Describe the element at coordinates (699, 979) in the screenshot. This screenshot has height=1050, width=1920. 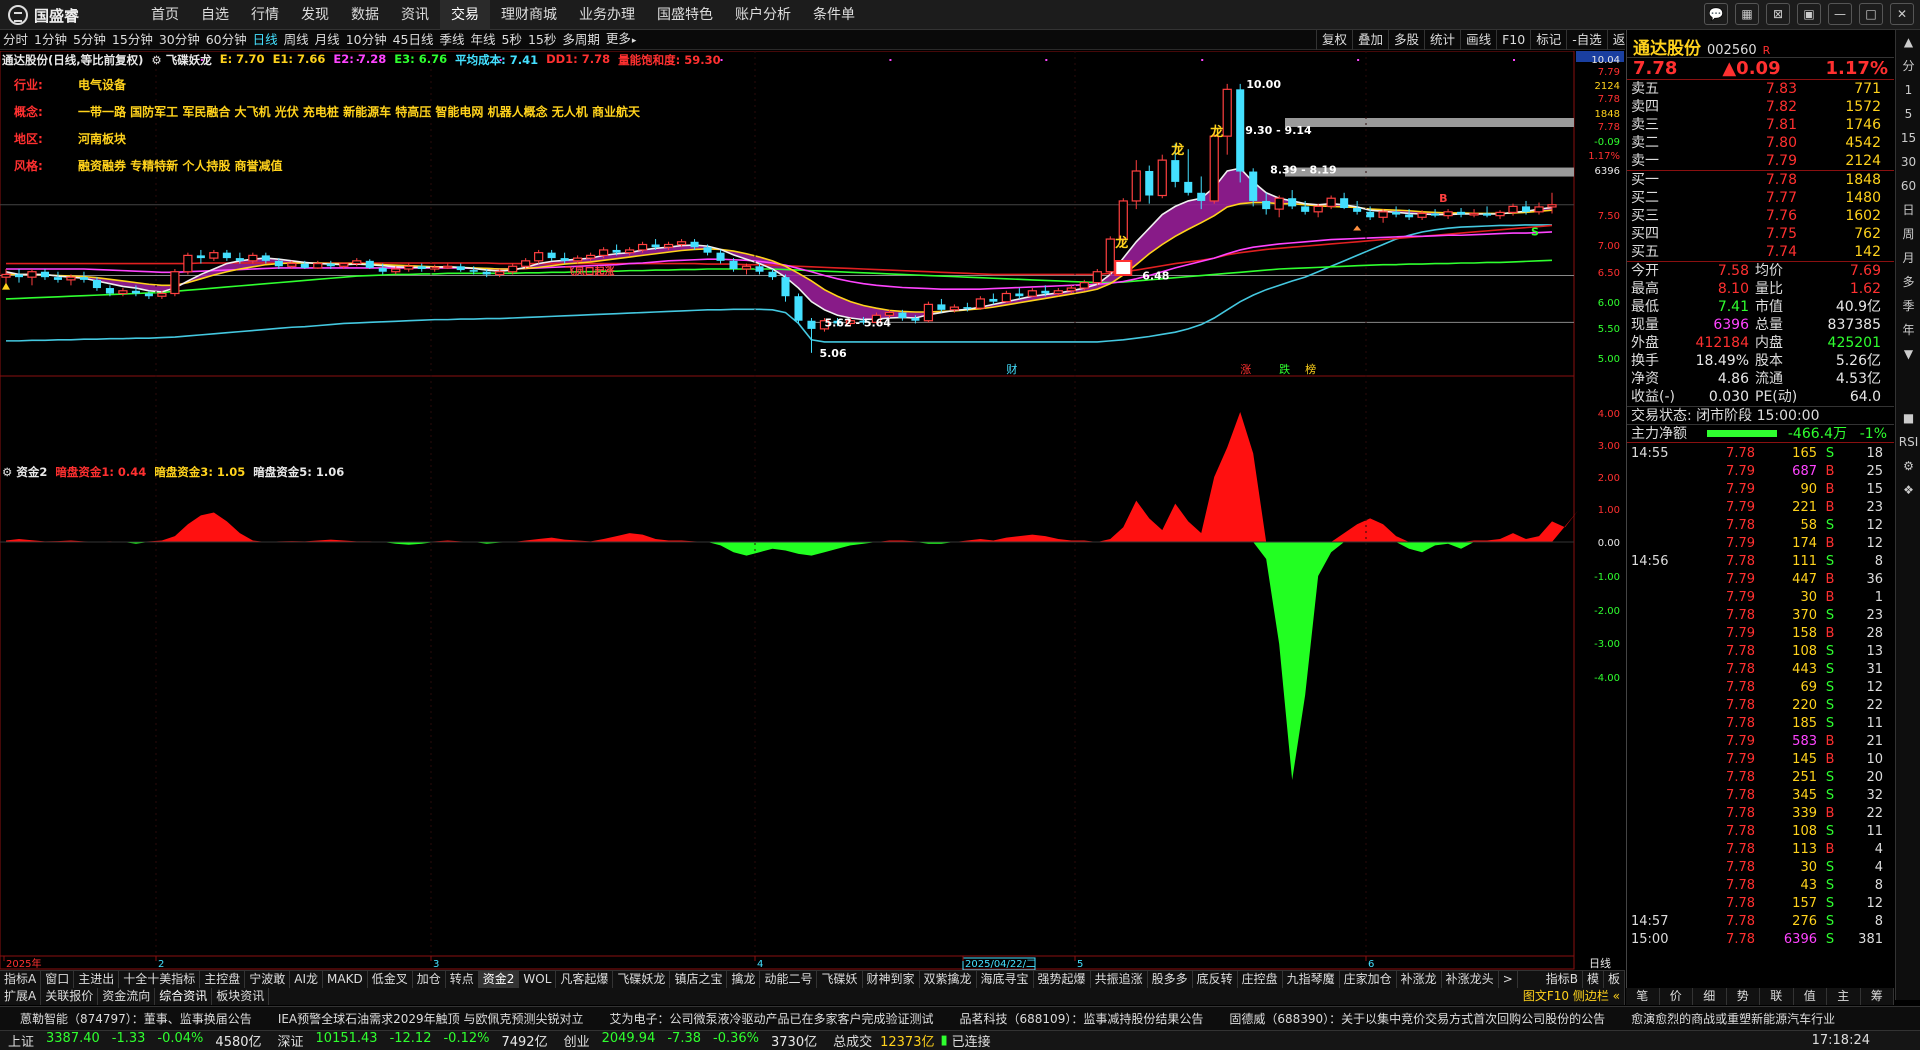
I see `indicator-tab: 镇店之宝` at that location.